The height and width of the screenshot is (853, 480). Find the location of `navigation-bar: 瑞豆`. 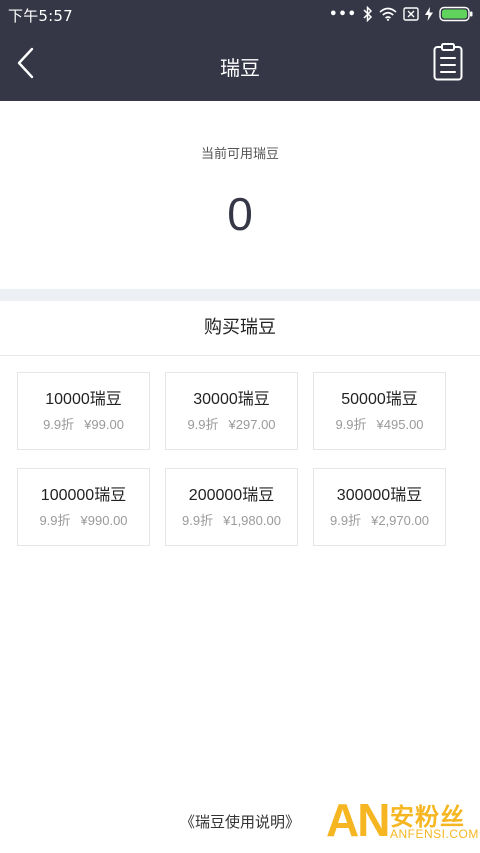

navigation-bar: 瑞豆 is located at coordinates (240, 64).